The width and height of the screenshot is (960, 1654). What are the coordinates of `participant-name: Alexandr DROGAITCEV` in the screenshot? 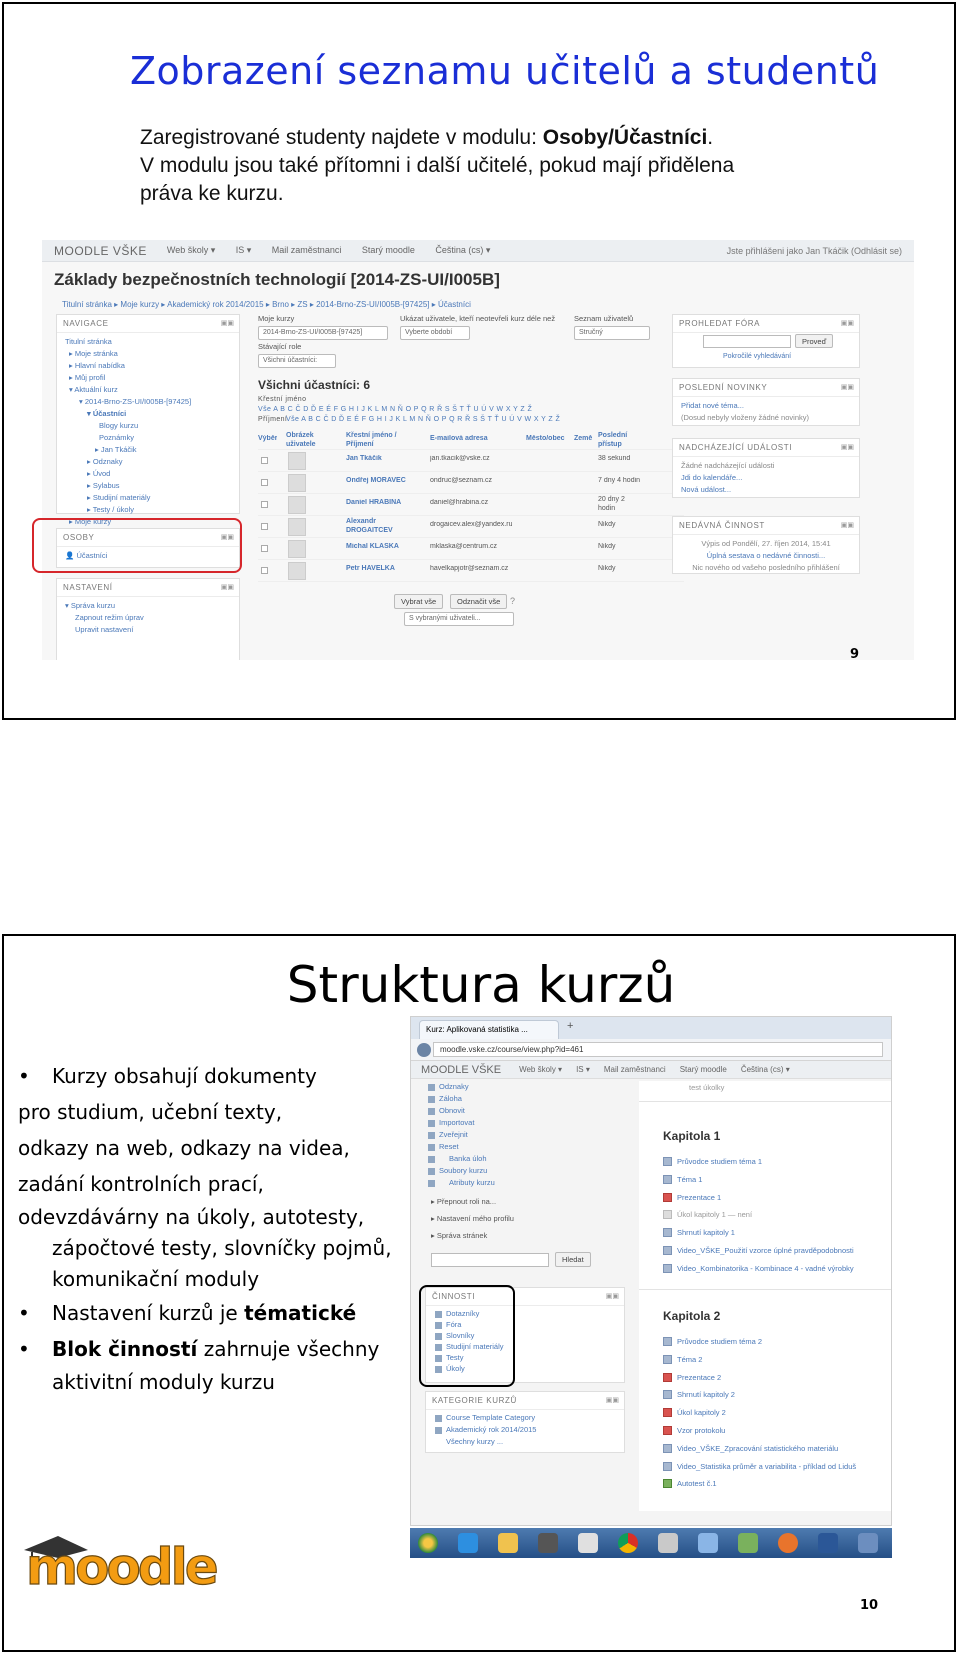 It's located at (376, 526).